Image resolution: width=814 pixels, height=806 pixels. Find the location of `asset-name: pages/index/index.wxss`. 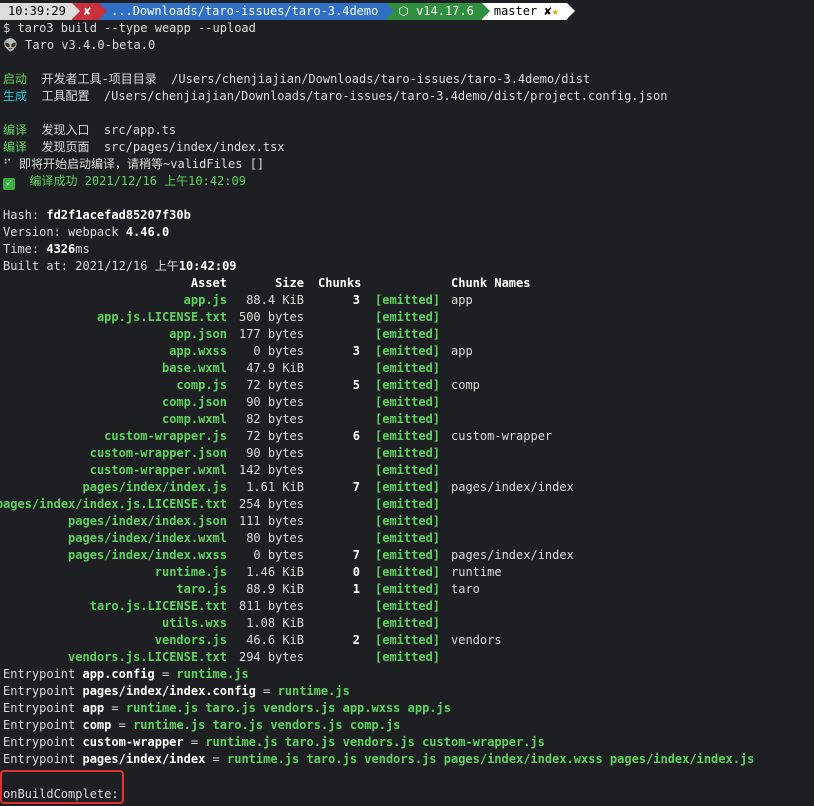

asset-name: pages/index/index.wxss is located at coordinates (147, 555).